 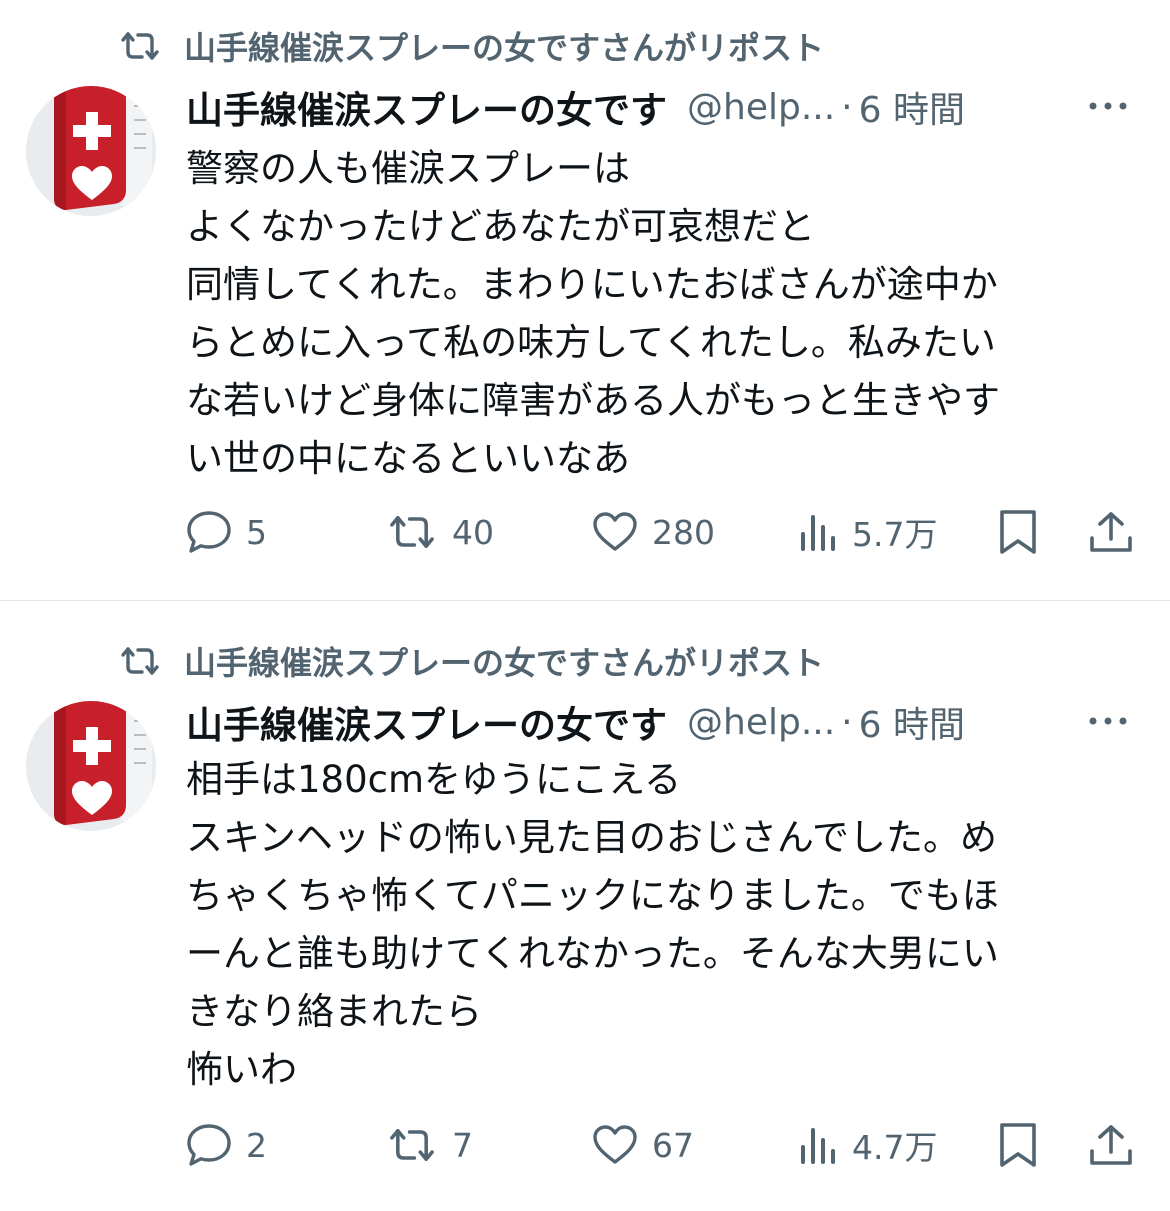 What do you see at coordinates (241, 1069) in the screenshot?
I see `tweet-text-line: 怖いわ` at bounding box center [241, 1069].